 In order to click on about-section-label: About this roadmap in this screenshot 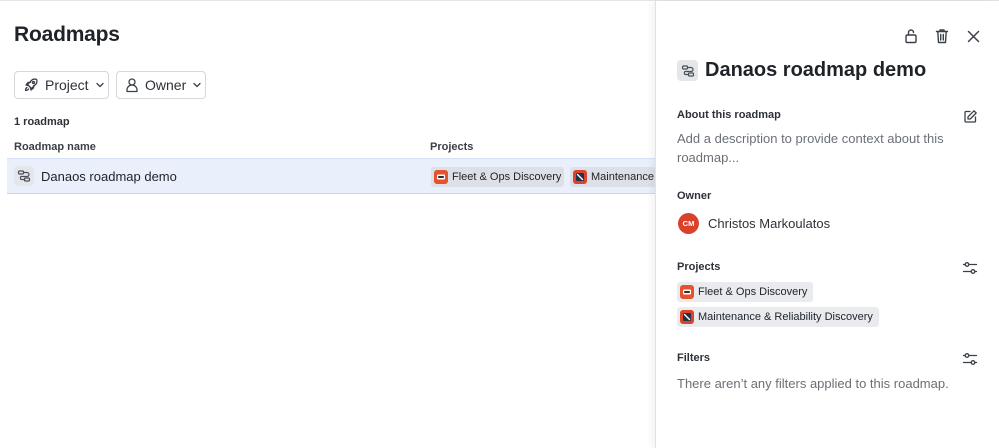, I will do `click(729, 115)`.